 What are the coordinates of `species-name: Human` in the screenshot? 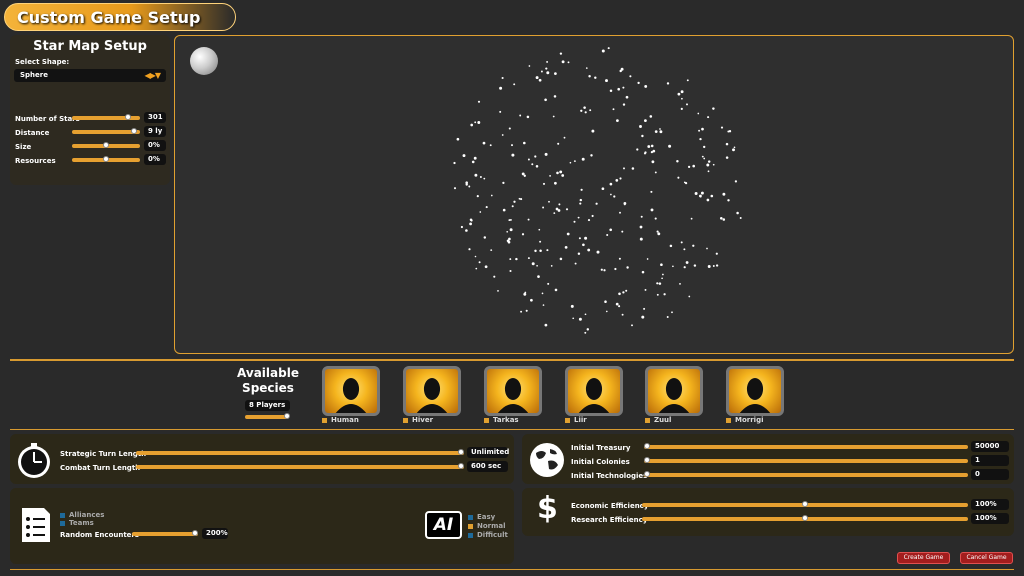 It's located at (340, 420).